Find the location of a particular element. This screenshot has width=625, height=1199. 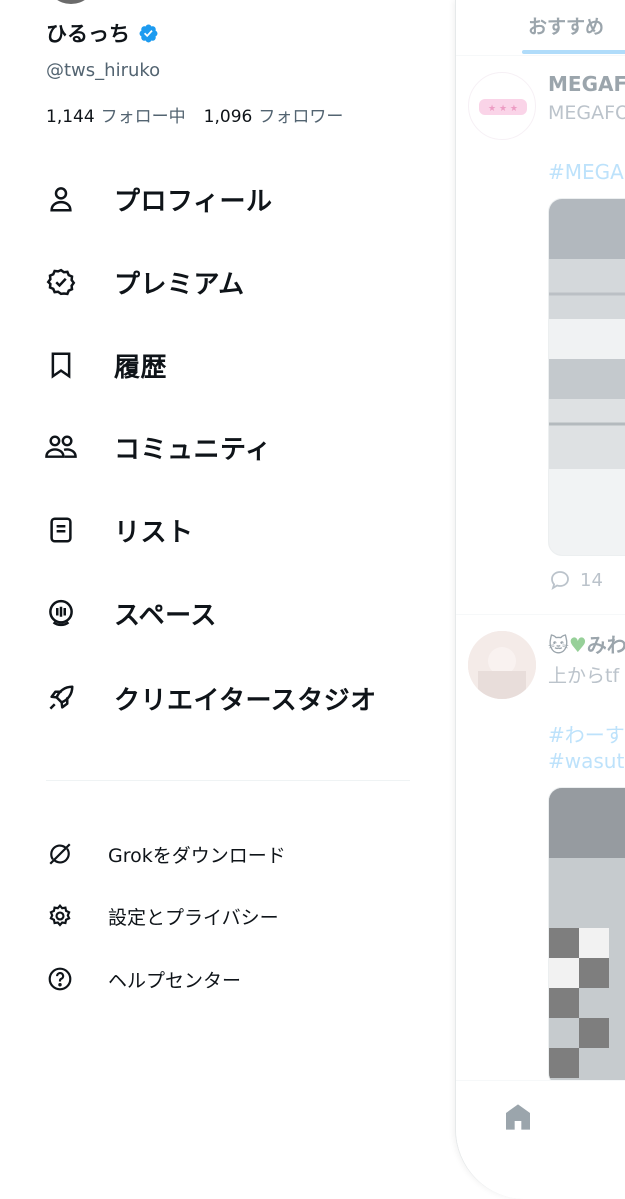

post-text: 上からtf is located at coordinates (584, 676).